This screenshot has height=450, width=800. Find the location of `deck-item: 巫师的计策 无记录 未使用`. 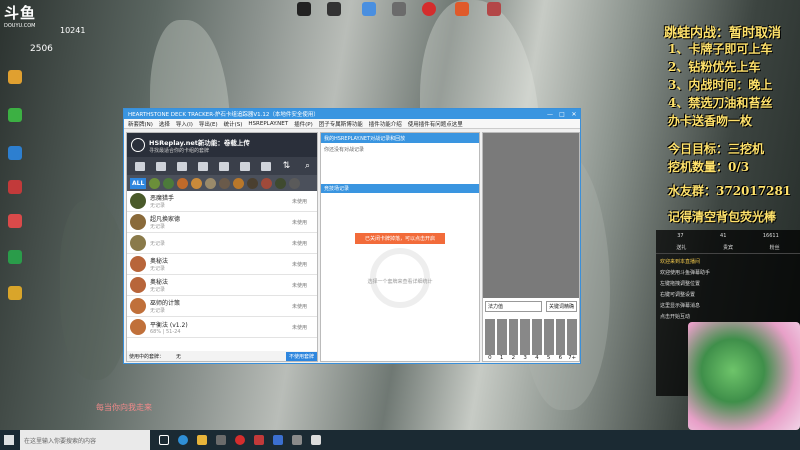

deck-item: 巫师的计策 无记录 未使用 is located at coordinates (222, 306).